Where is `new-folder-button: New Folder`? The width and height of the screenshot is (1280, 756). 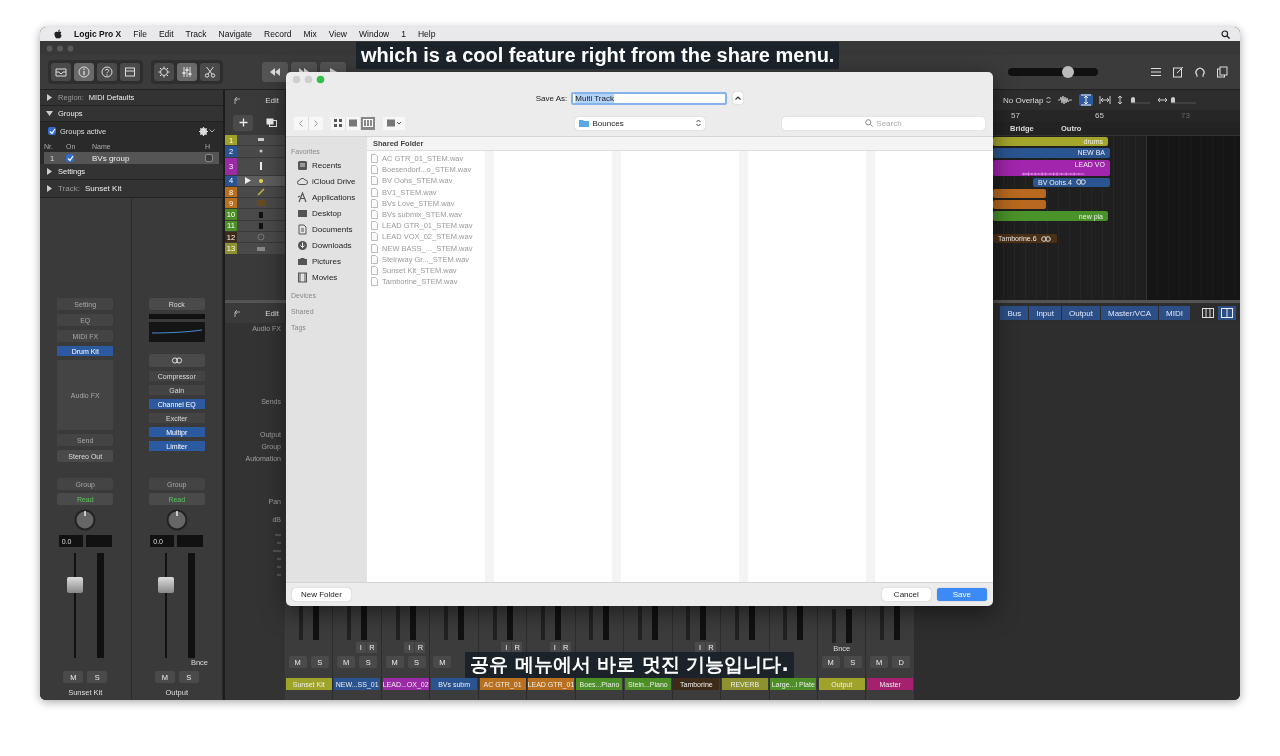 new-folder-button: New Folder is located at coordinates (321, 594).